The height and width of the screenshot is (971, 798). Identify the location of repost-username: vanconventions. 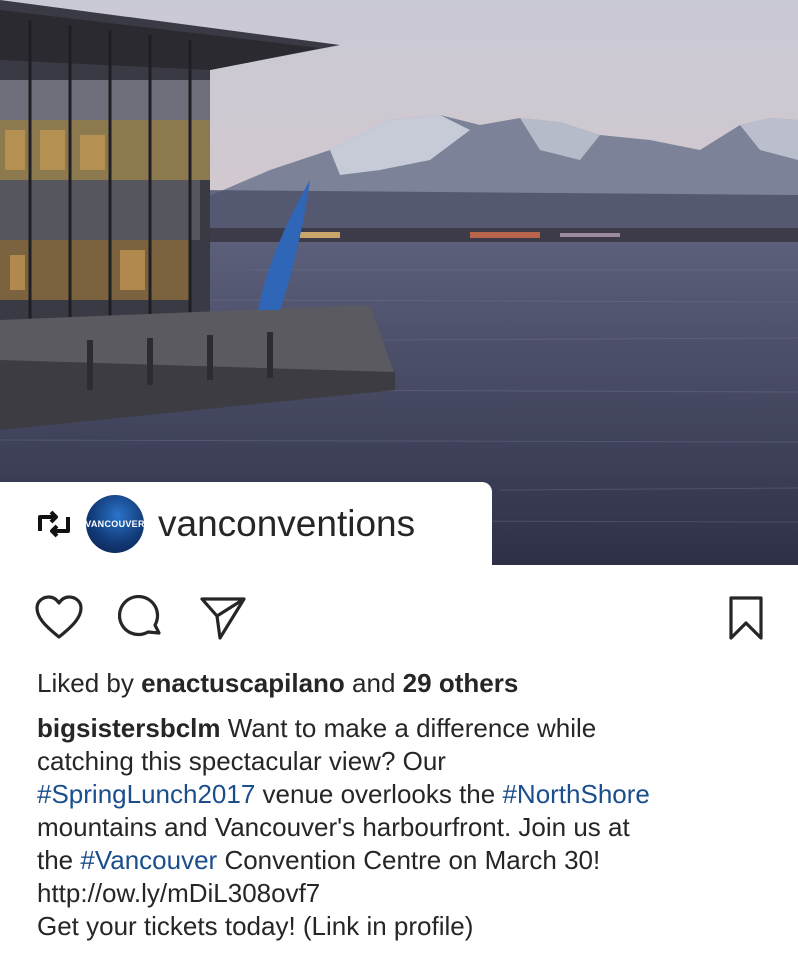
(286, 524).